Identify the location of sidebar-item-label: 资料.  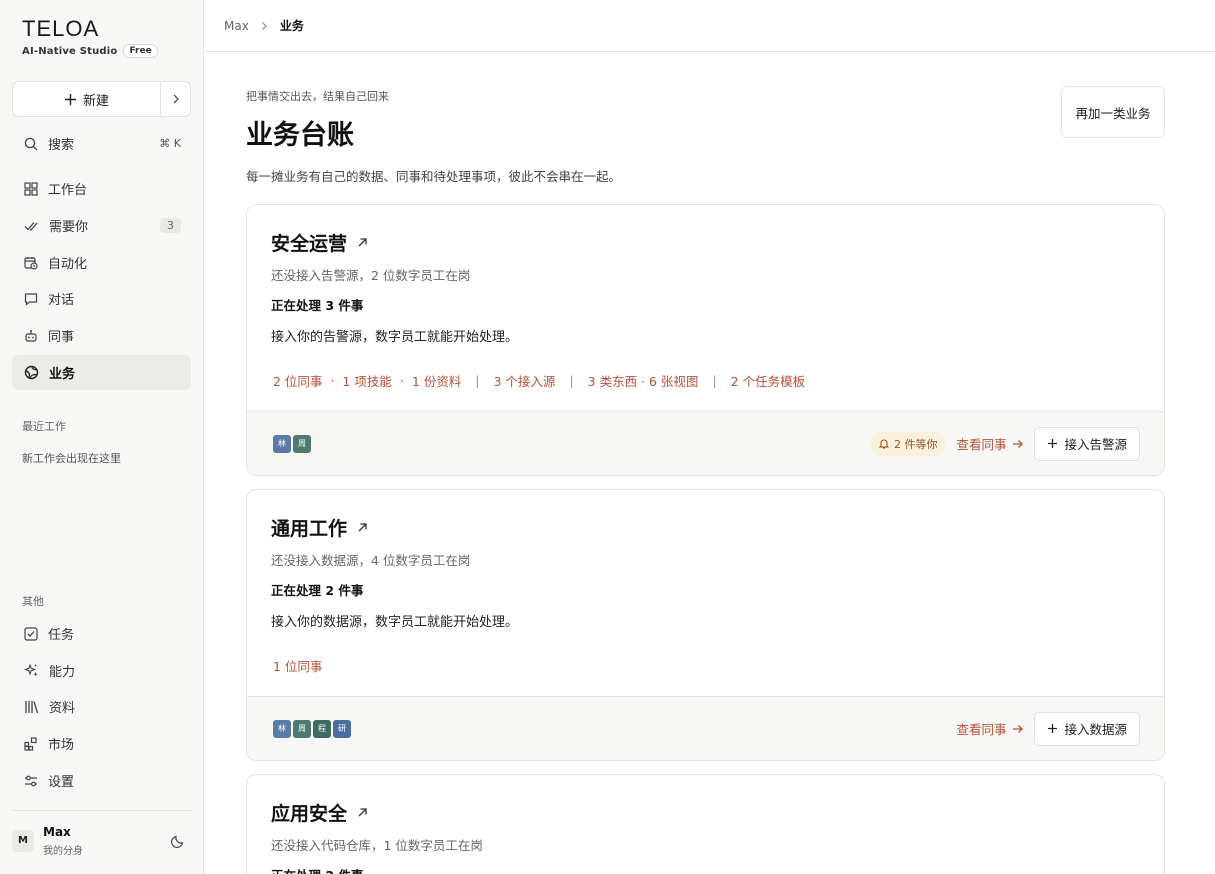
(62, 708).